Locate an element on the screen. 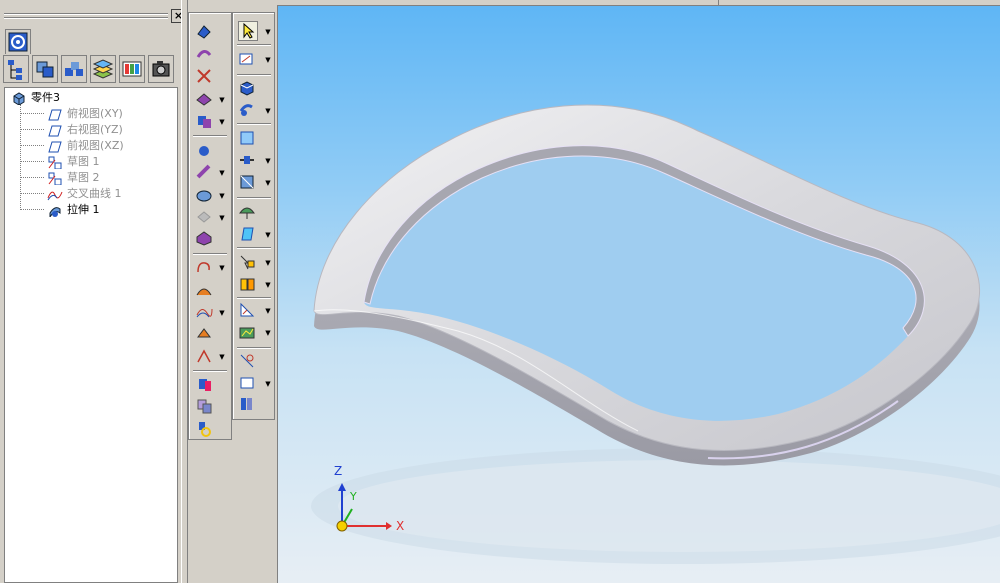 The height and width of the screenshot is (583, 1000). select-dropdown-arrow: ▼ is located at coordinates (268, 32).